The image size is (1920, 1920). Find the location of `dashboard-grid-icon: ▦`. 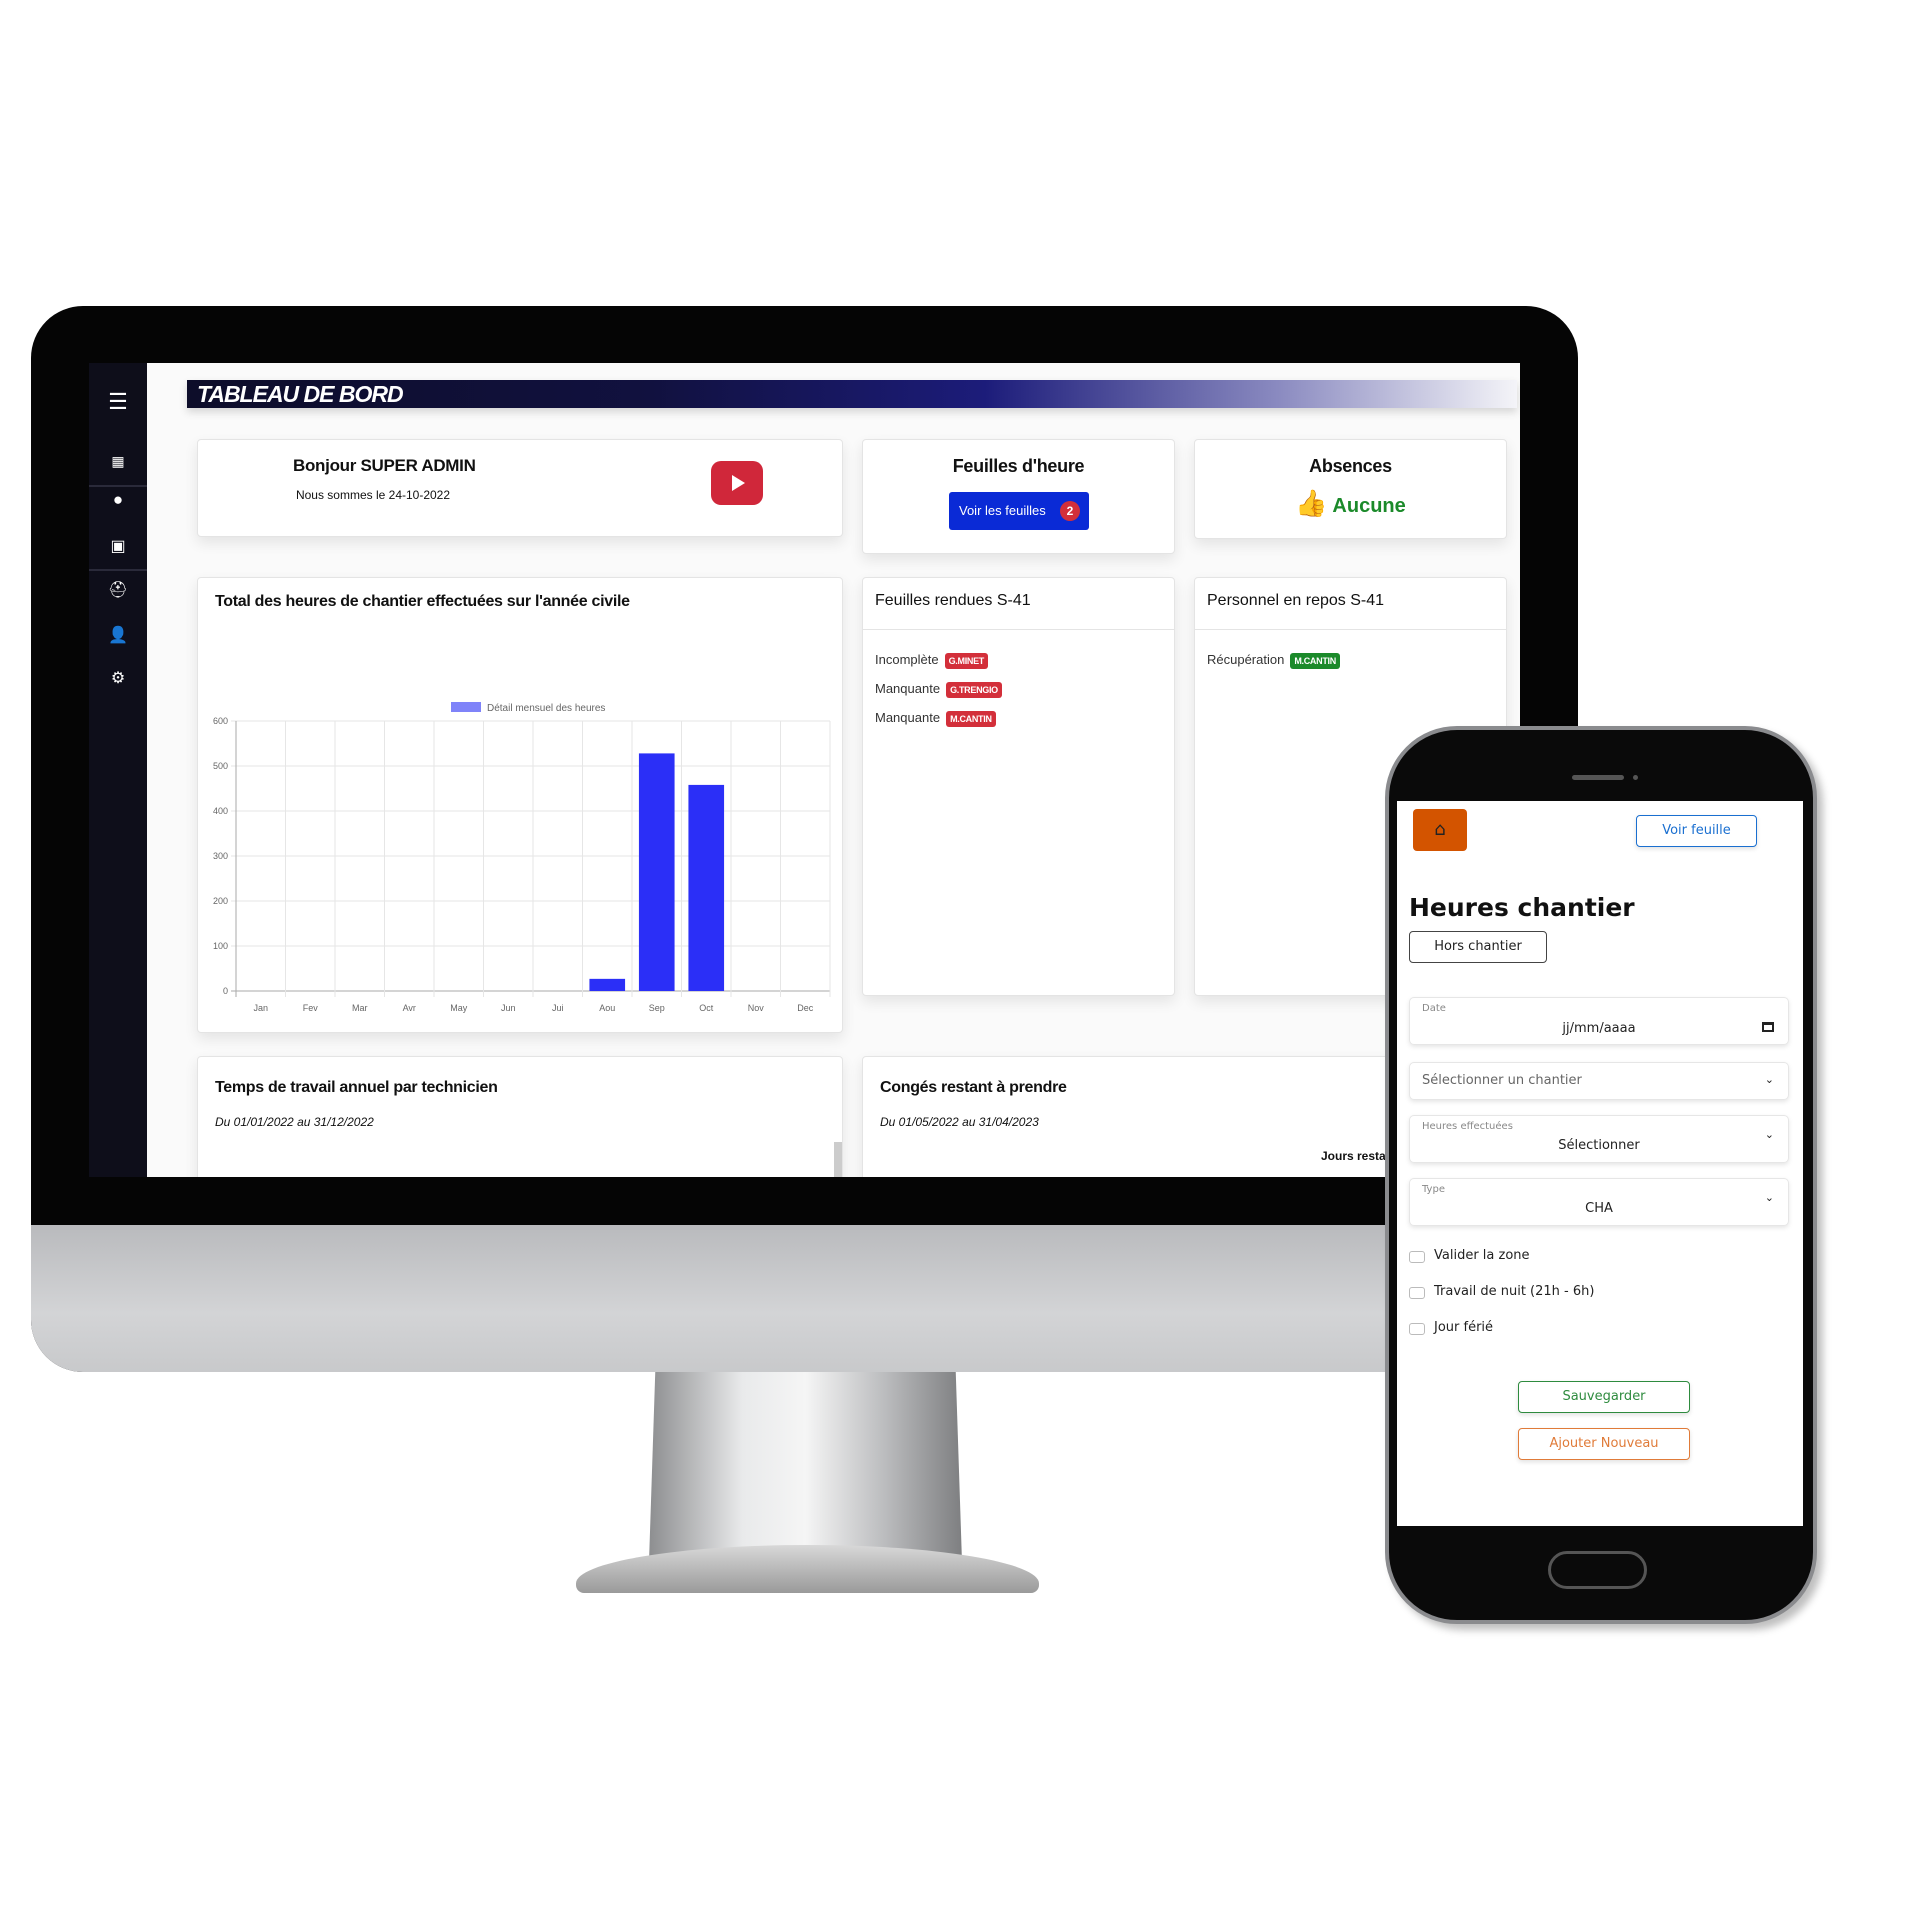

dashboard-grid-icon: ▦ is located at coordinates (118, 461).